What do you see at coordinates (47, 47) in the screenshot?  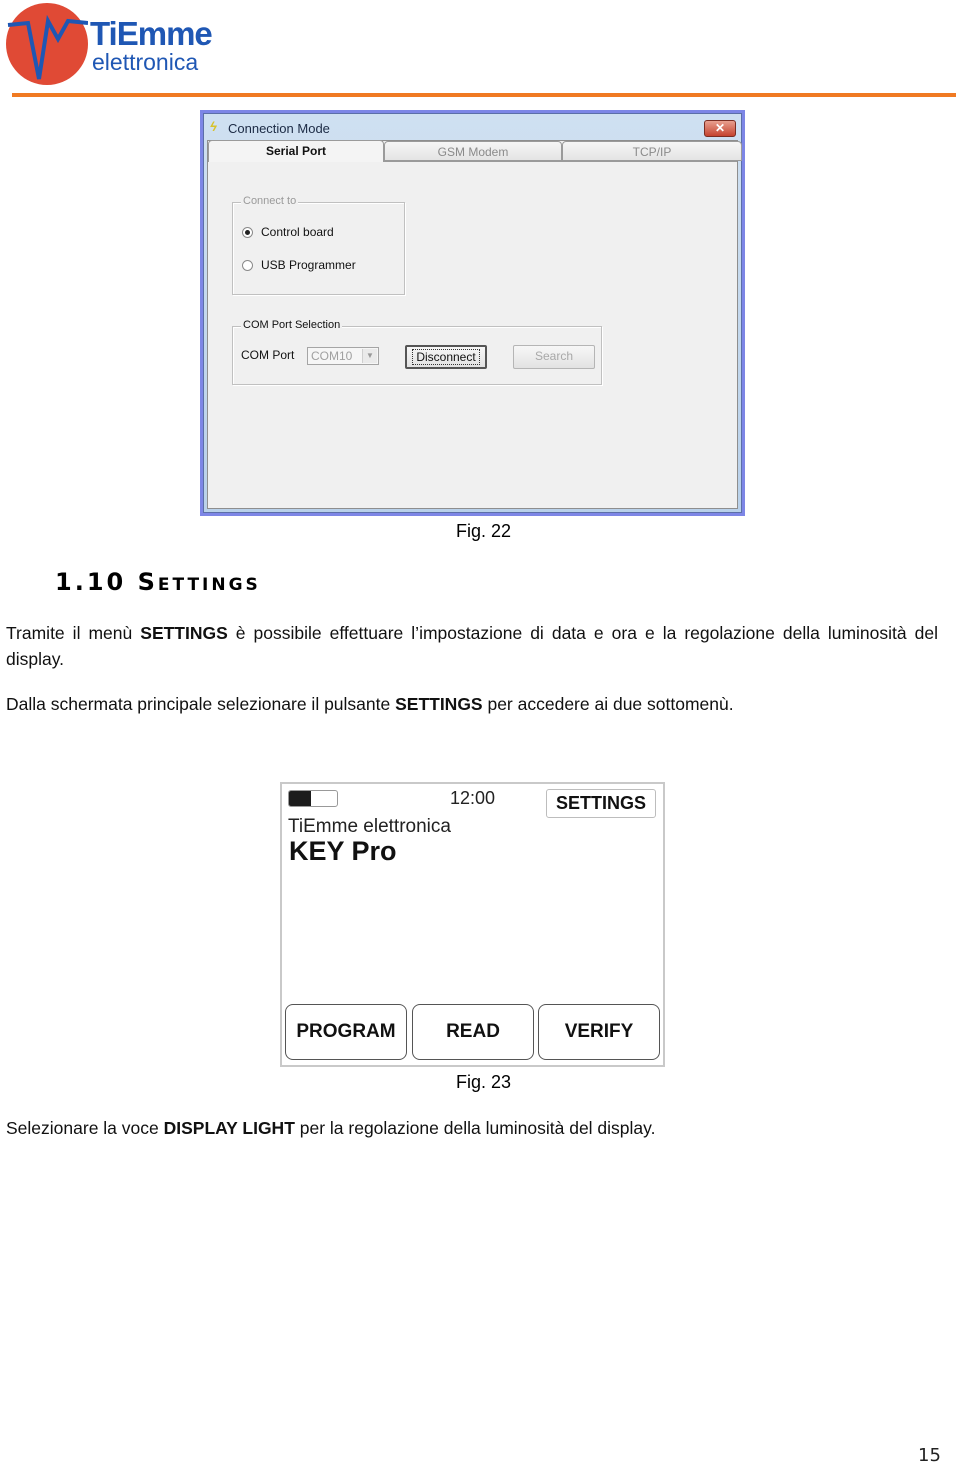 I see `logo-wave-icon` at bounding box center [47, 47].